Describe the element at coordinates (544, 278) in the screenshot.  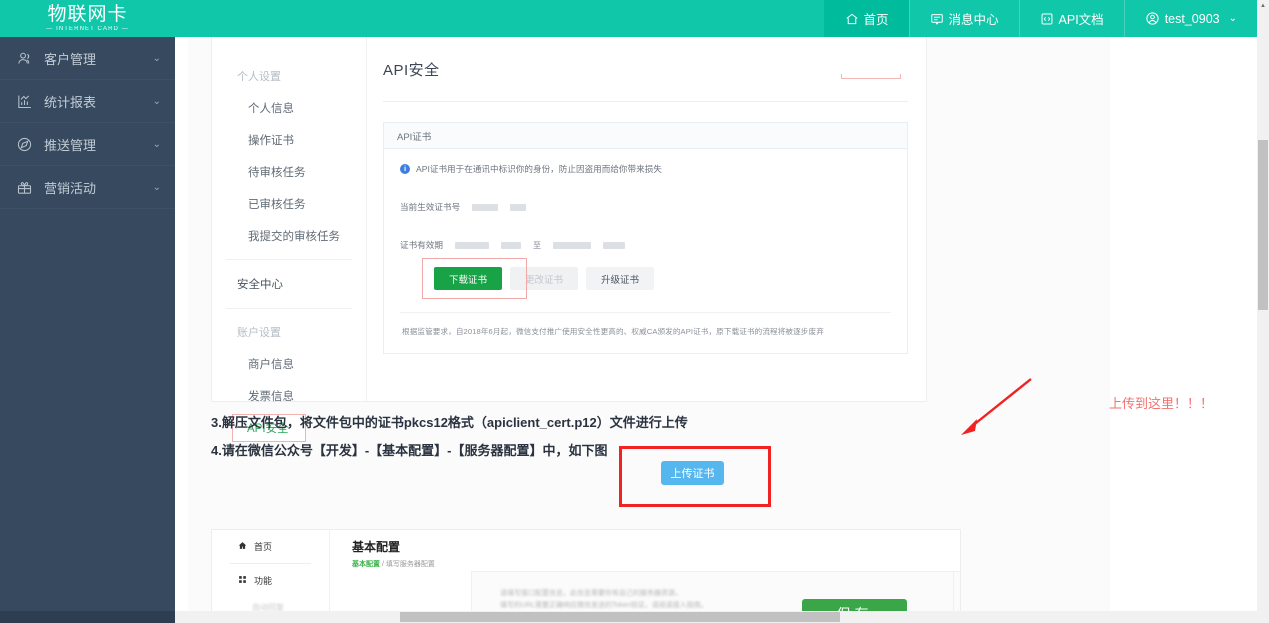
I see `change-cert-button: 更改证书` at that location.